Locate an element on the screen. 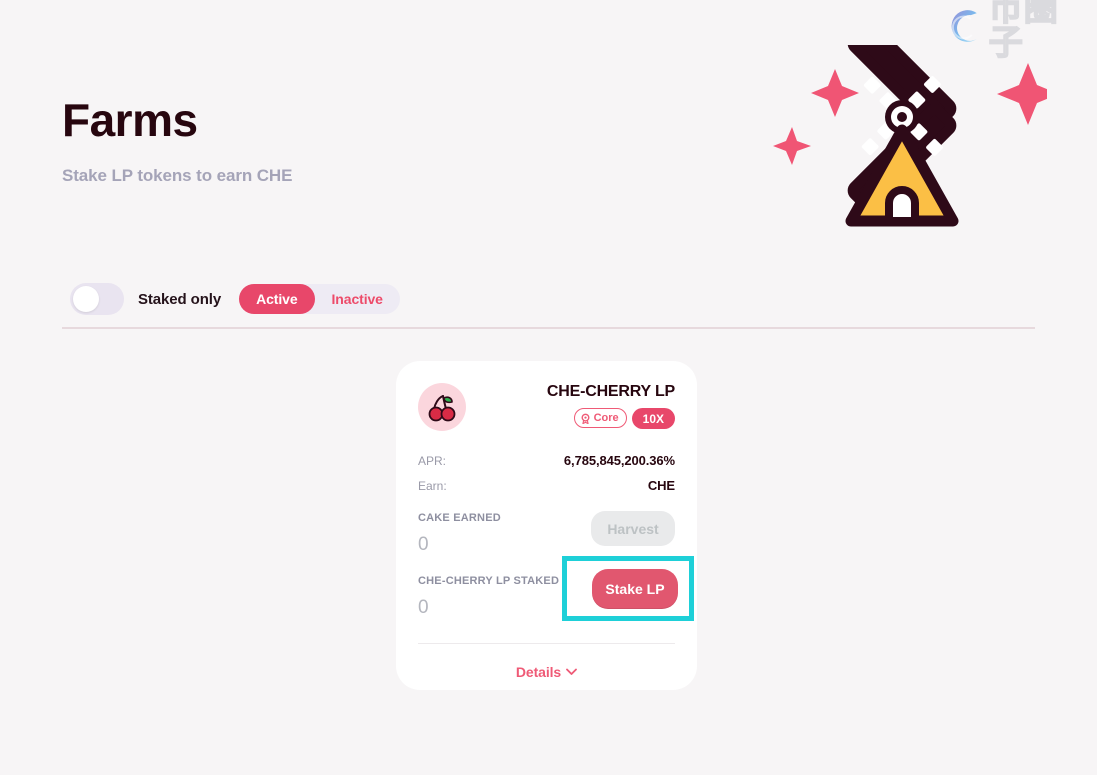 This screenshot has width=1097, height=775. pair-name: CHE-CHERRY LP is located at coordinates (610, 391).